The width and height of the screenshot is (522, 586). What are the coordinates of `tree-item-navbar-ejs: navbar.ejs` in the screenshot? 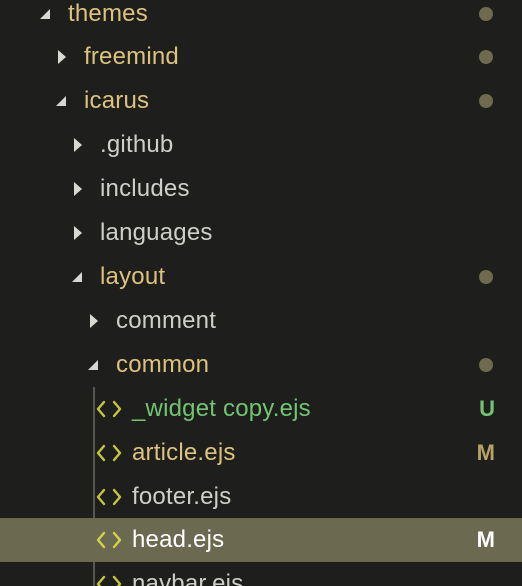 It's located at (261, 574).